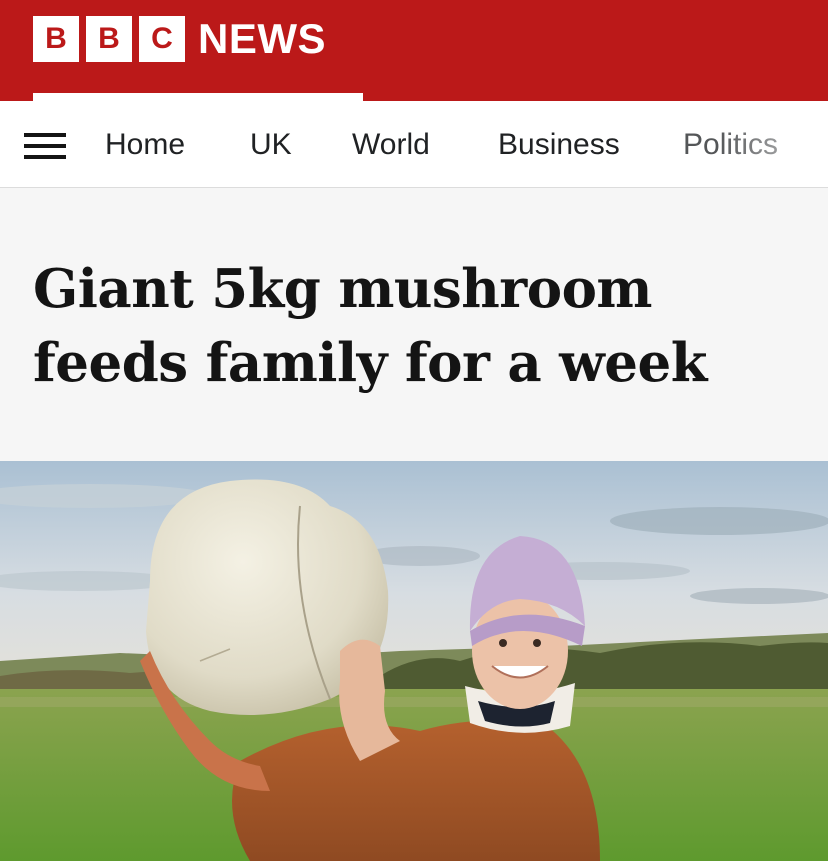 The height and width of the screenshot is (861, 828). Describe the element at coordinates (559, 145) in the screenshot. I see `nav-item-business: Business` at that location.